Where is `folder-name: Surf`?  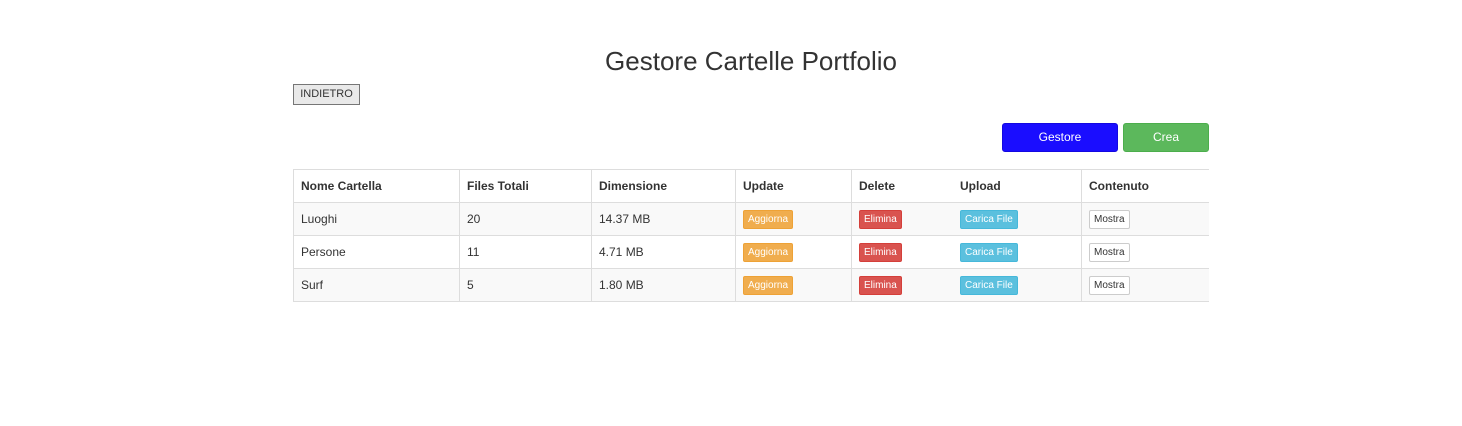 folder-name: Surf is located at coordinates (376, 285).